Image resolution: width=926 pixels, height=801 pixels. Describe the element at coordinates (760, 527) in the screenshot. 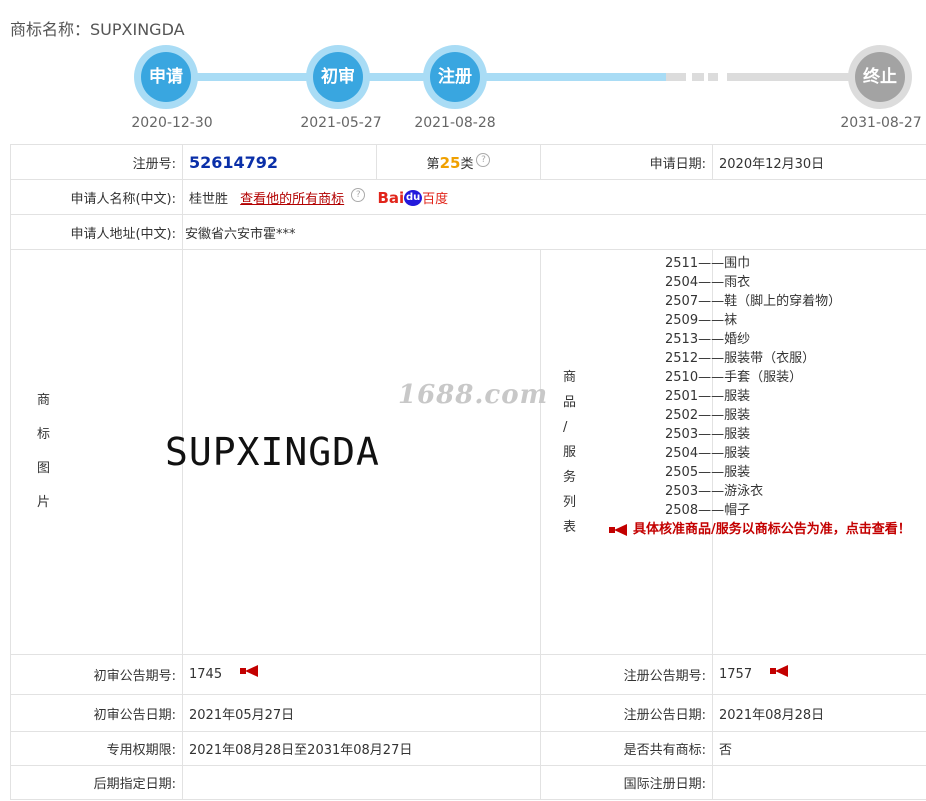

I see `goods-notice-link: 具体核准商品/服务以商标公告为准，点击查看！` at that location.